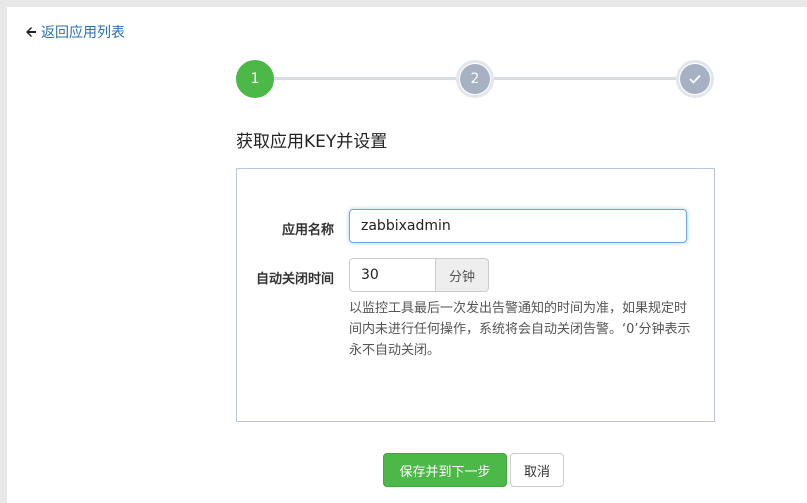  I want to click on auto-close-input-group: 分钟, so click(419, 275).